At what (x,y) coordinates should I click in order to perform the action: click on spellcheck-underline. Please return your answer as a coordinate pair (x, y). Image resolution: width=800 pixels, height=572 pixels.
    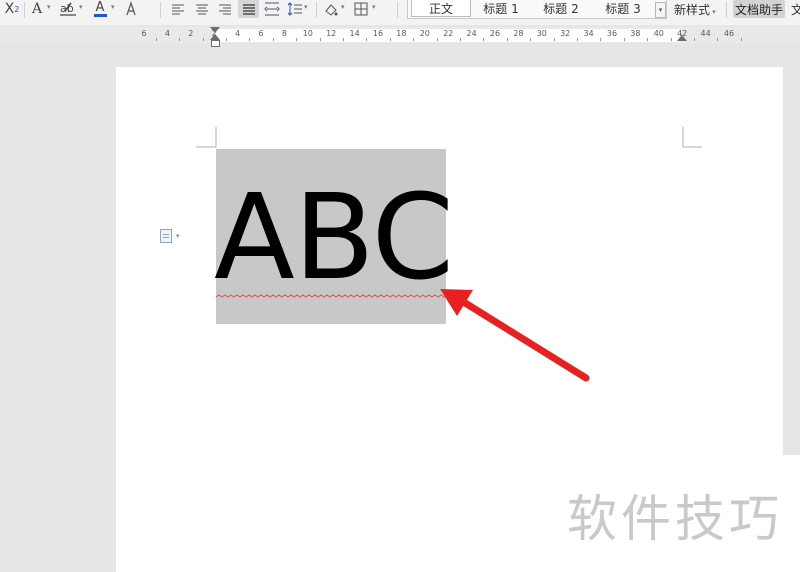
    Looking at the image, I should click on (340, 296).